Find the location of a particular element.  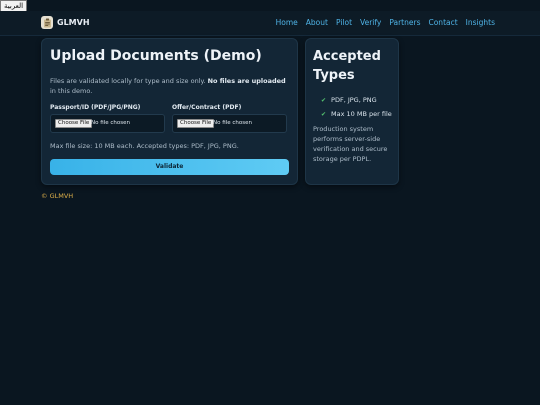

list-item: ✔ PDF, JPG, PNG is located at coordinates (356, 100).